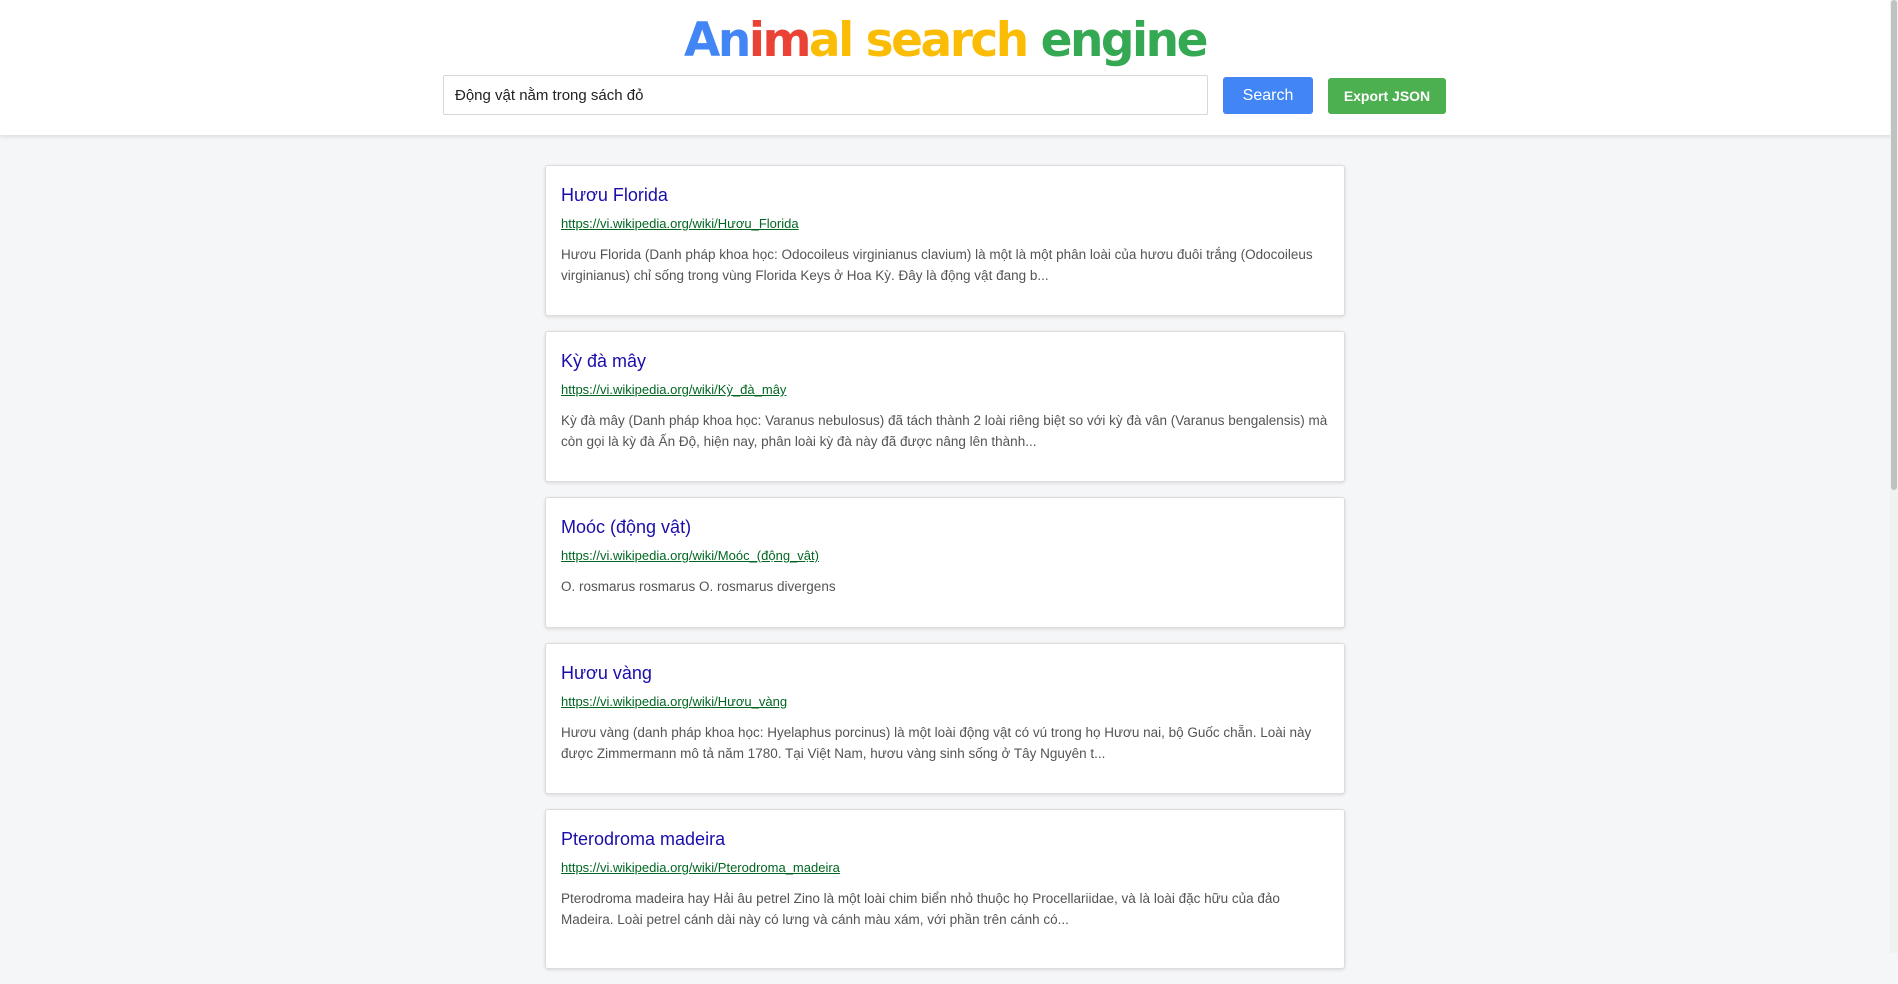  I want to click on logo-segment: An, so click(717, 40).